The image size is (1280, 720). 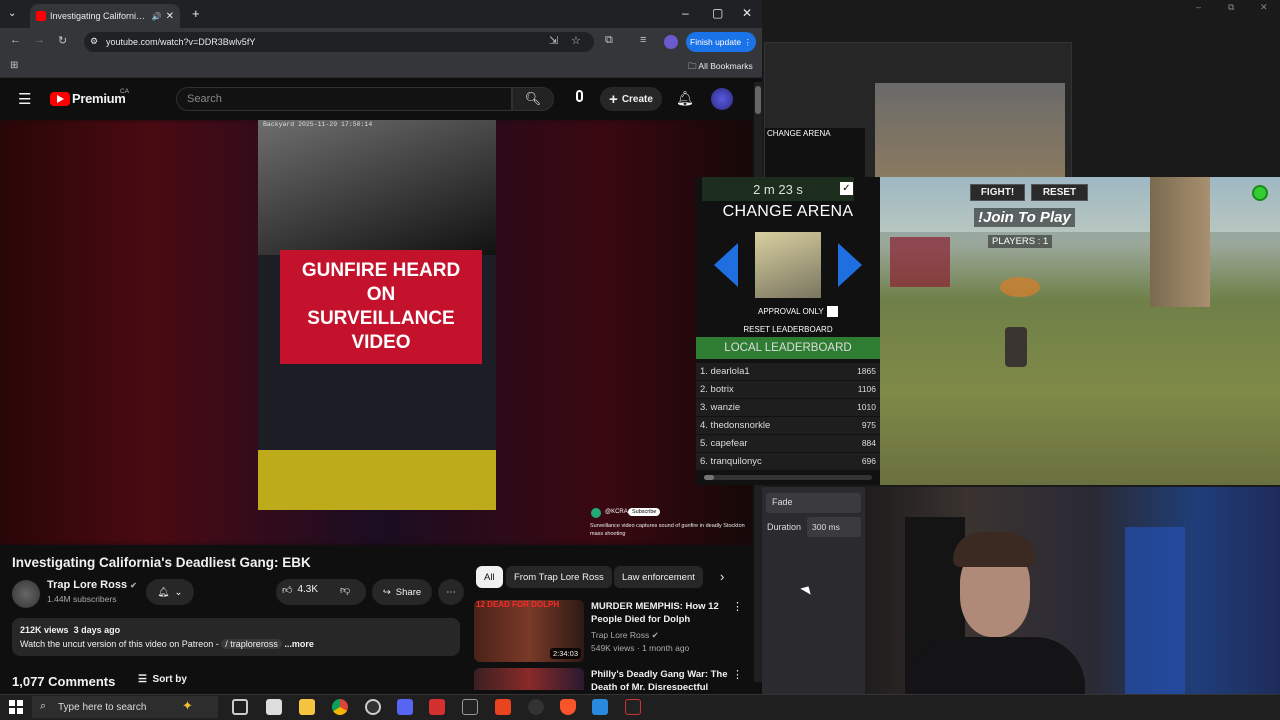 What do you see at coordinates (832, 311) in the screenshot?
I see `approval-only-checkbox` at bounding box center [832, 311].